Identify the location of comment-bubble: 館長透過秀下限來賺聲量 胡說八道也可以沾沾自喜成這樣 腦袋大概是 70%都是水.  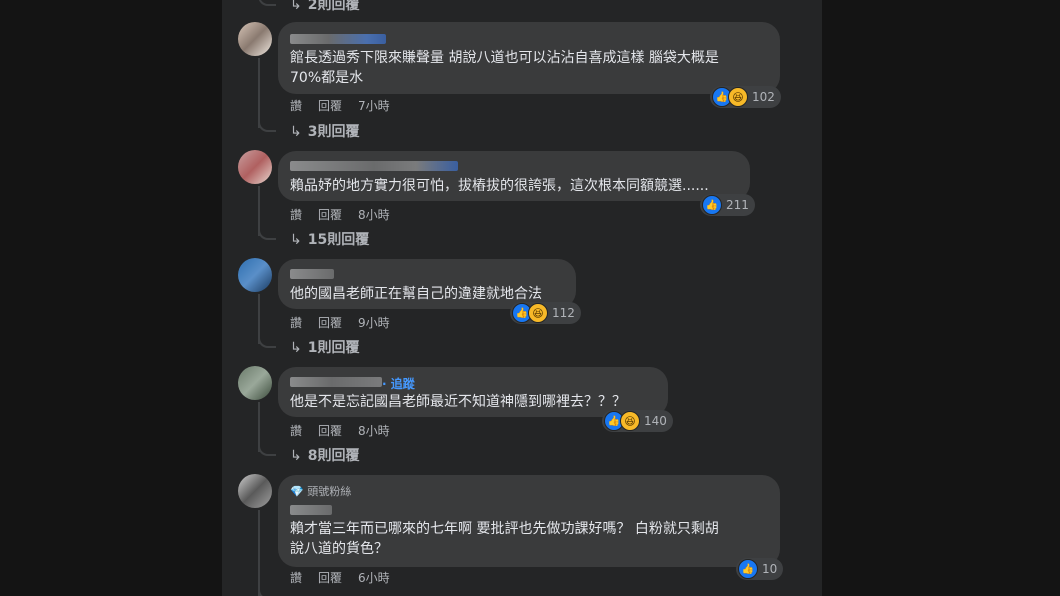
(529, 58).